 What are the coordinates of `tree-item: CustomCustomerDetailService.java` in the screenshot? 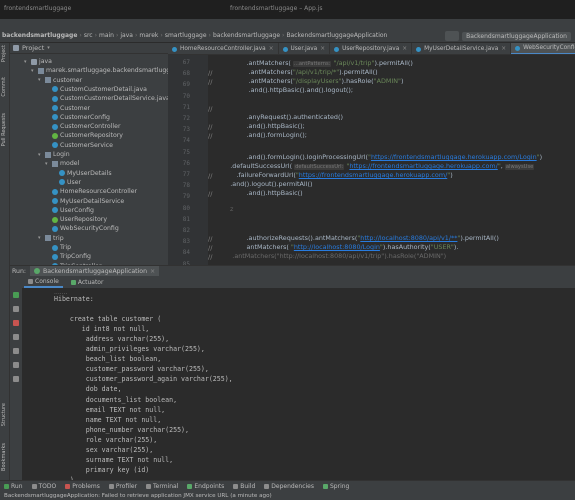 It's located at (106, 98).